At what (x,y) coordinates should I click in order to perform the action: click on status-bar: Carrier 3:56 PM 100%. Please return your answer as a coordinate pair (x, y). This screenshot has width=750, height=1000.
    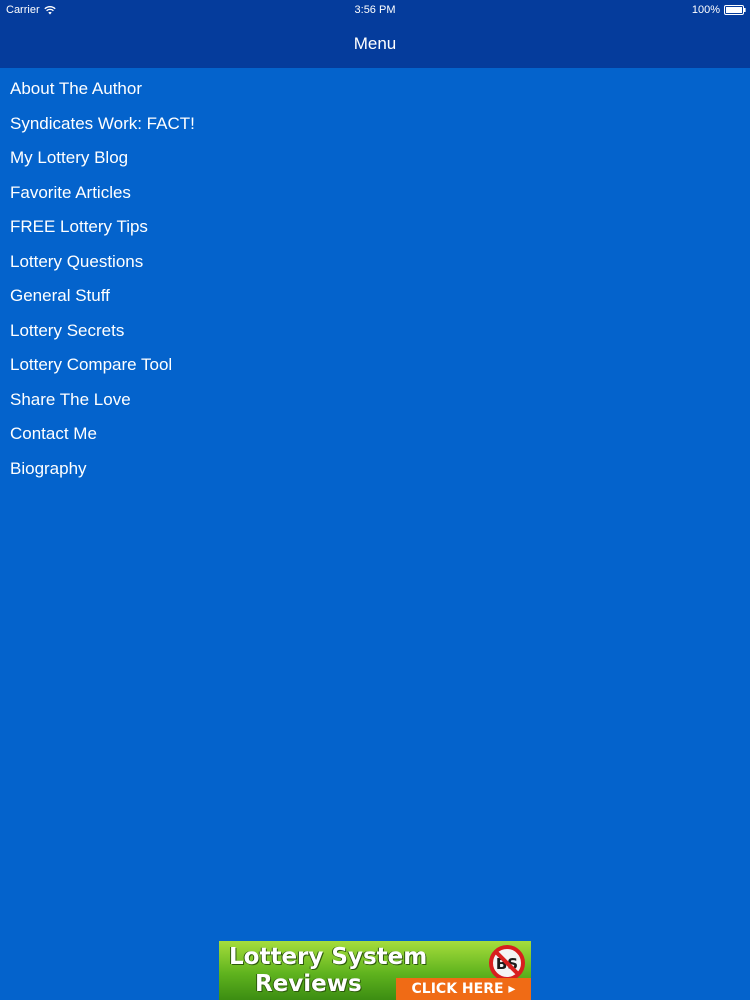
    Looking at the image, I should click on (375, 10).